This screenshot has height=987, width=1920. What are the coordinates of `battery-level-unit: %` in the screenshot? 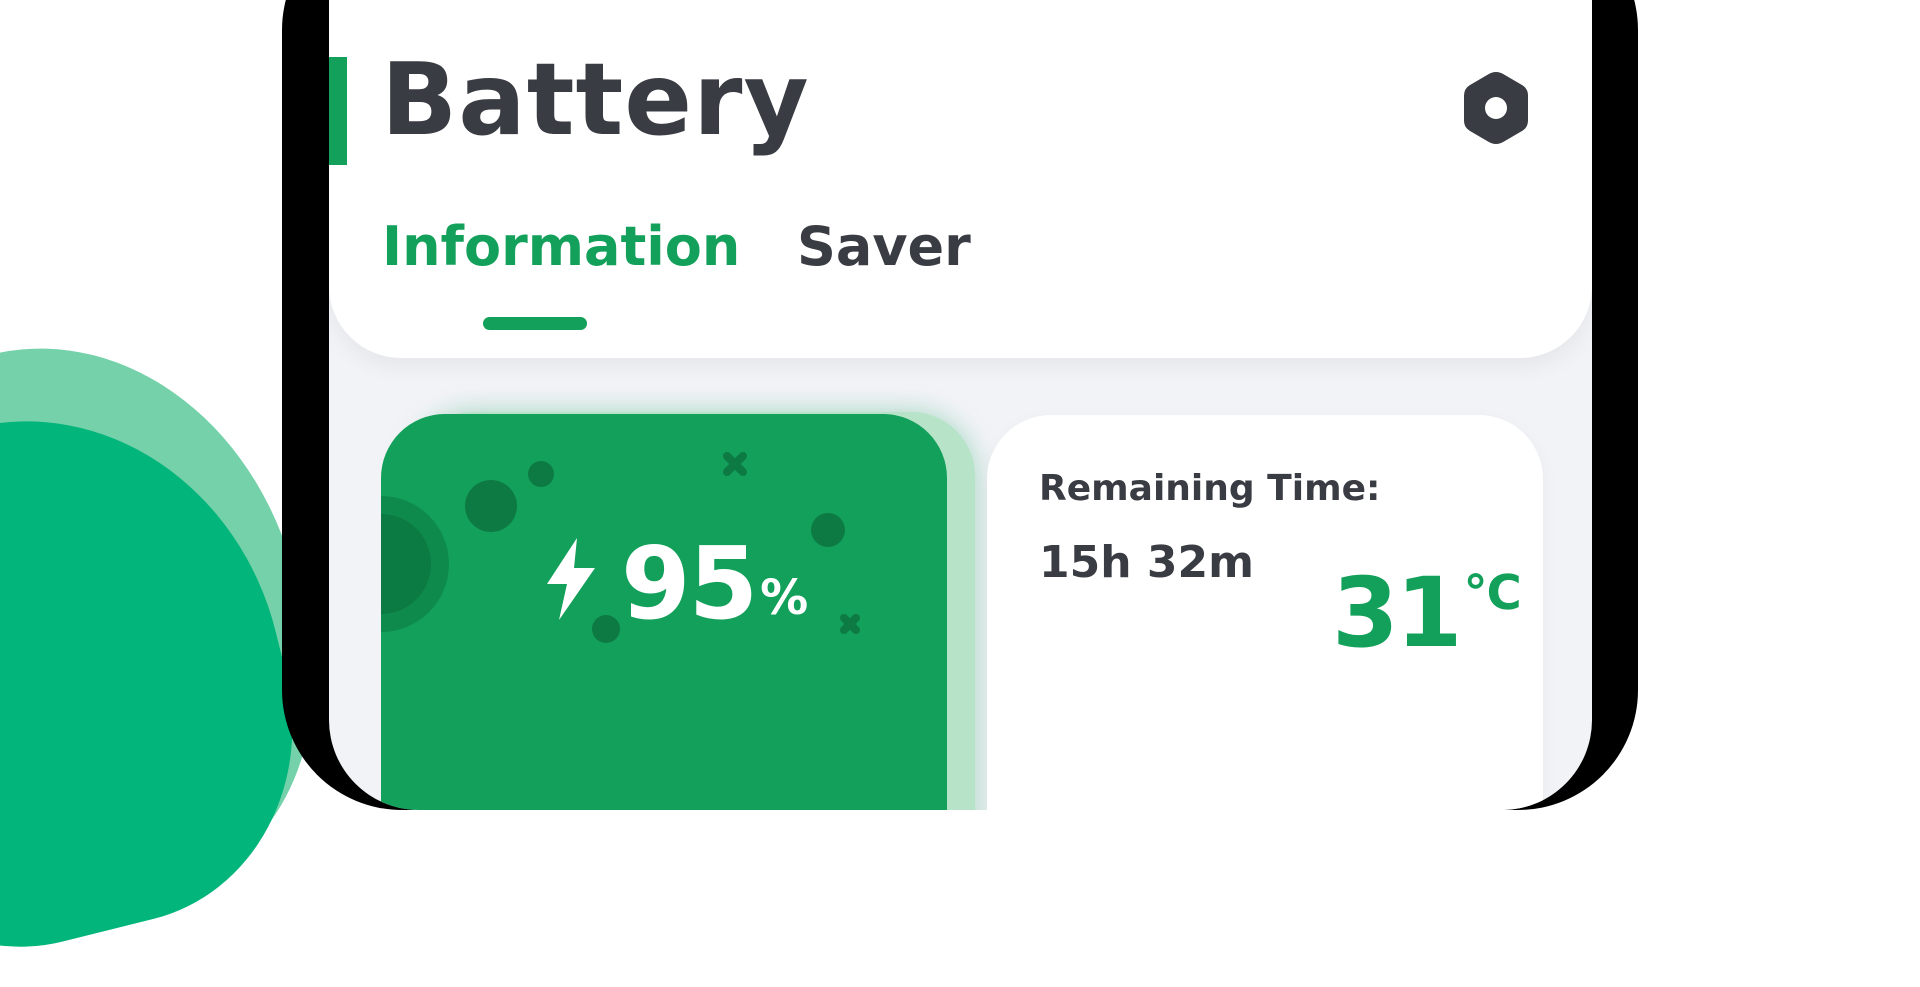 It's located at (784, 598).